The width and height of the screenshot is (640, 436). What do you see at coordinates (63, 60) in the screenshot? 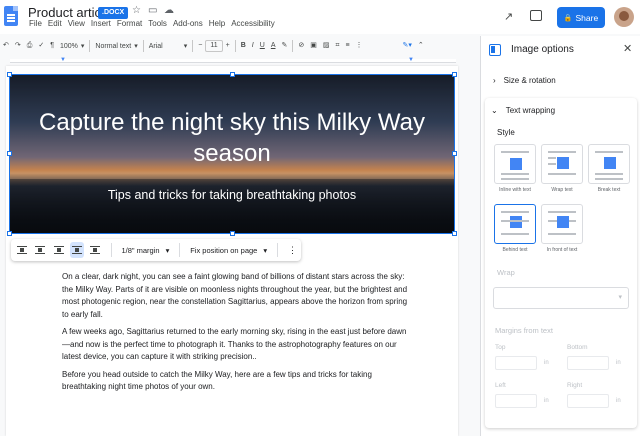
I see `indent-marker-icon: ▼` at bounding box center [63, 60].